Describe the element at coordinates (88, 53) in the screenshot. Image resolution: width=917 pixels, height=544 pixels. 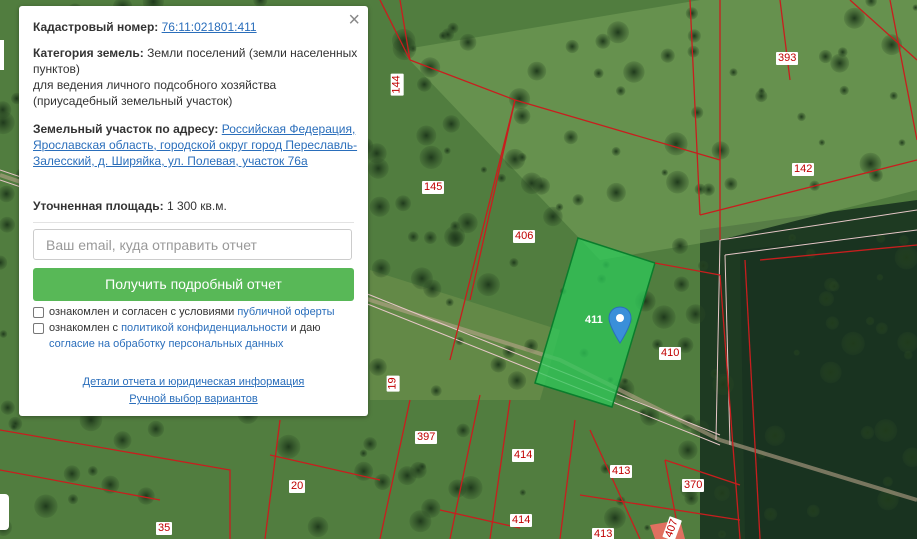
I see `category-label: Категория земель:` at that location.